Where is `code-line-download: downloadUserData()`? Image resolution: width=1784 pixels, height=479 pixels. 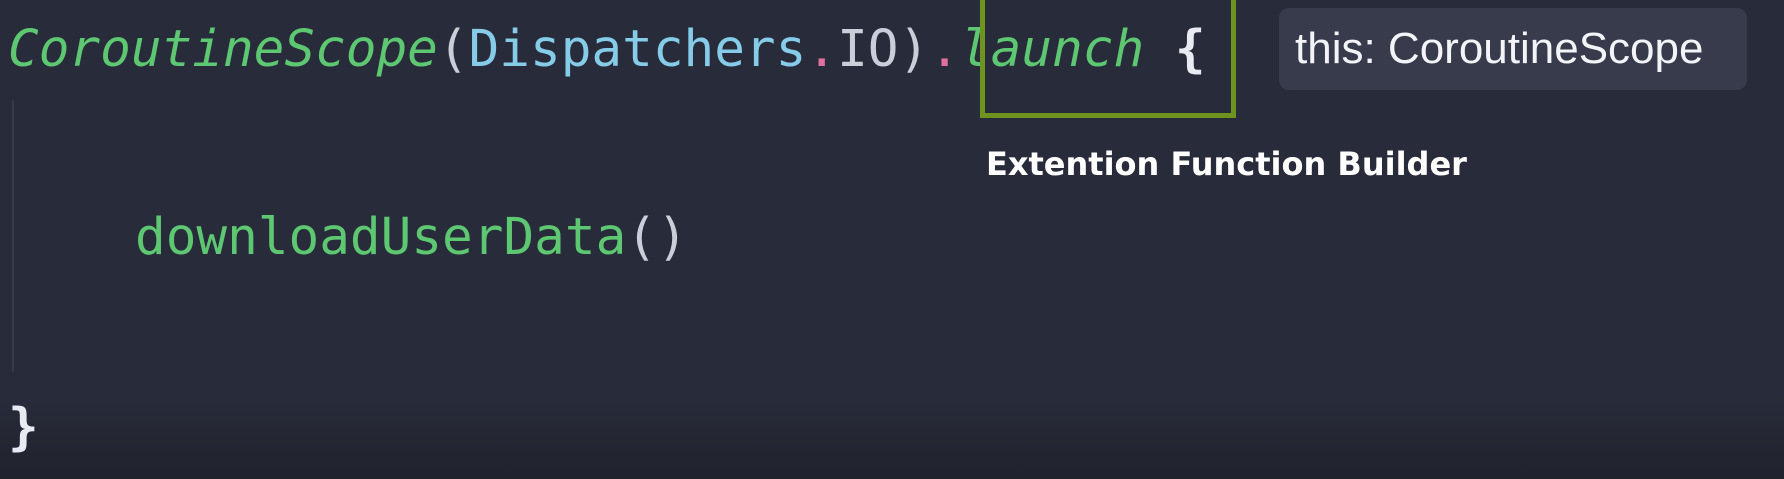
code-line-download: downloadUserData() is located at coordinates (411, 238).